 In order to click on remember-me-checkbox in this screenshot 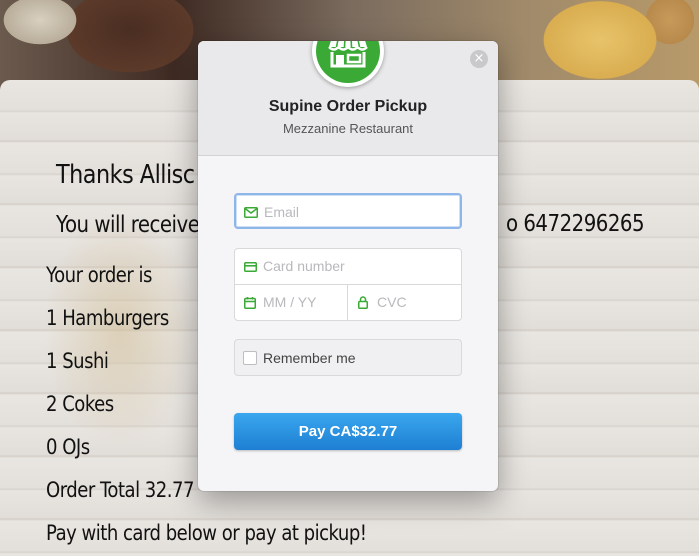, I will do `click(250, 358)`.